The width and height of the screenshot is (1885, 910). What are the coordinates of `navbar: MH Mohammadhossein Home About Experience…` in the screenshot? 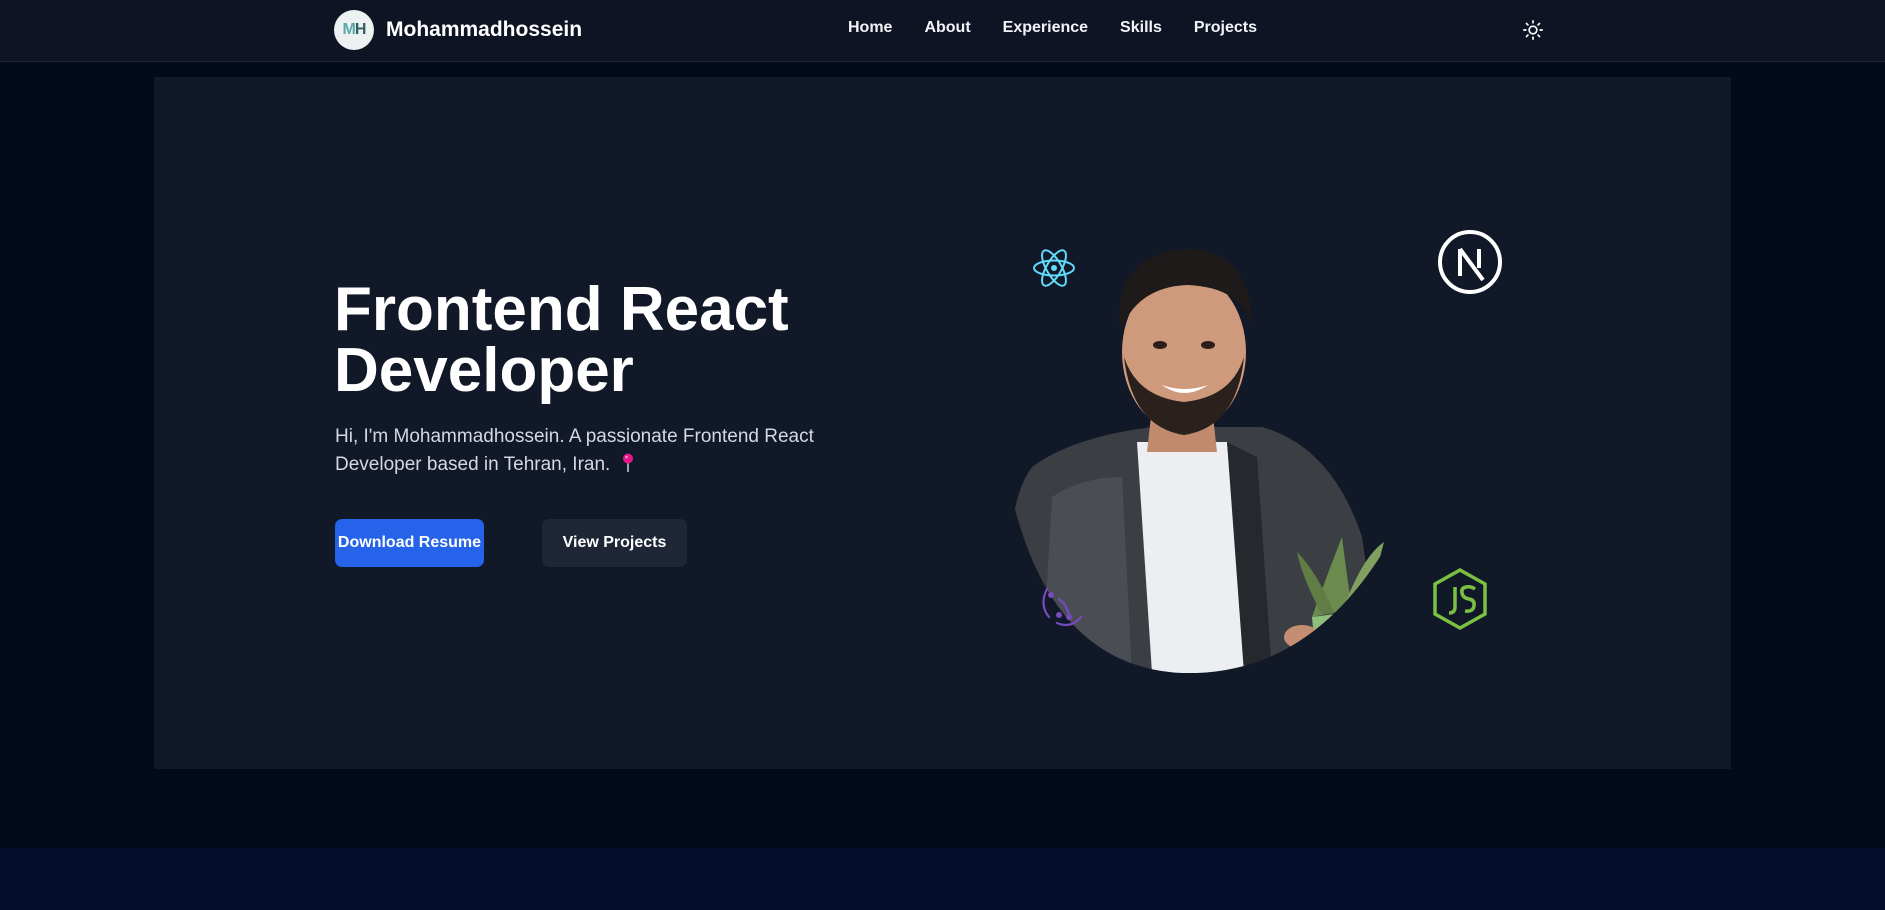 It's located at (942, 31).